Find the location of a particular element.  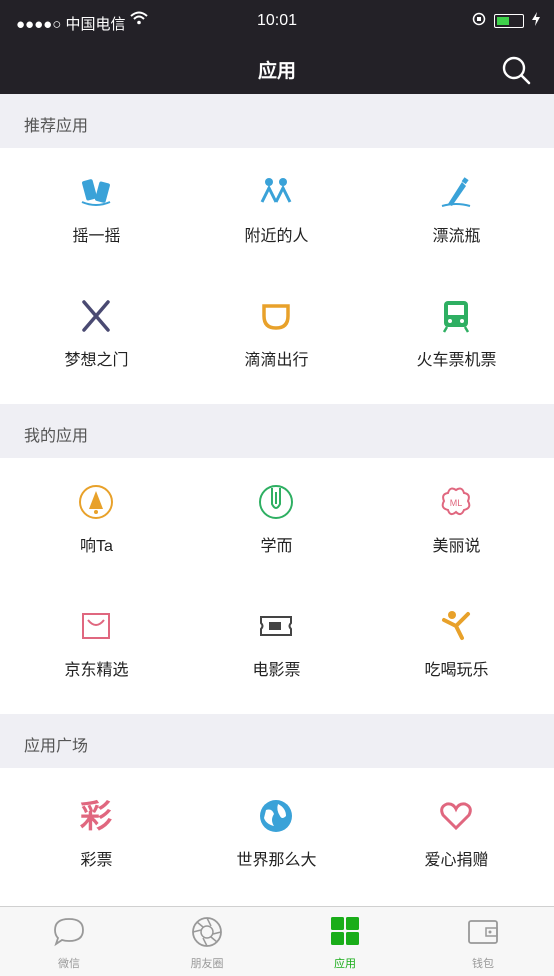

tab-label: 应用 is located at coordinates (345, 964).